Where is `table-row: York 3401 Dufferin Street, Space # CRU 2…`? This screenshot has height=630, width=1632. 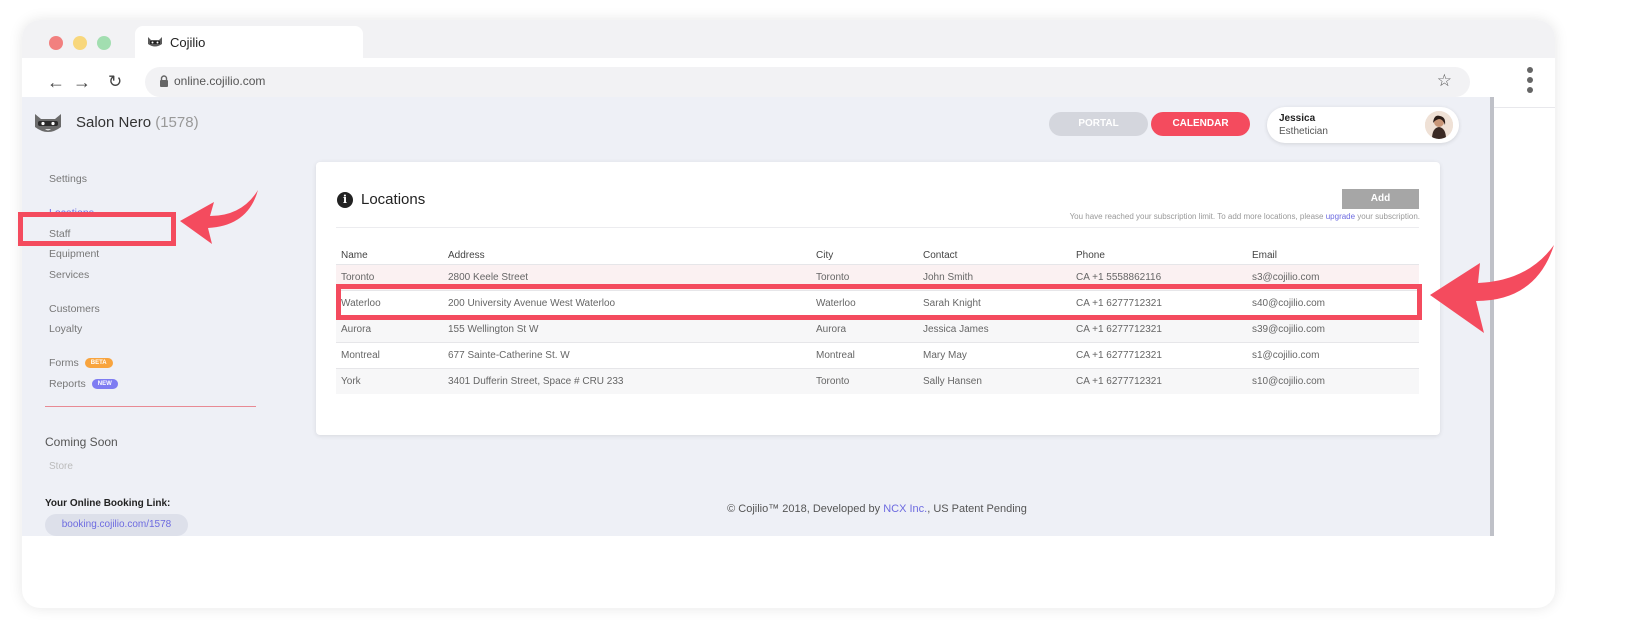
table-row: York 3401 Dufferin Street, Space # CRU 2… is located at coordinates (877, 380).